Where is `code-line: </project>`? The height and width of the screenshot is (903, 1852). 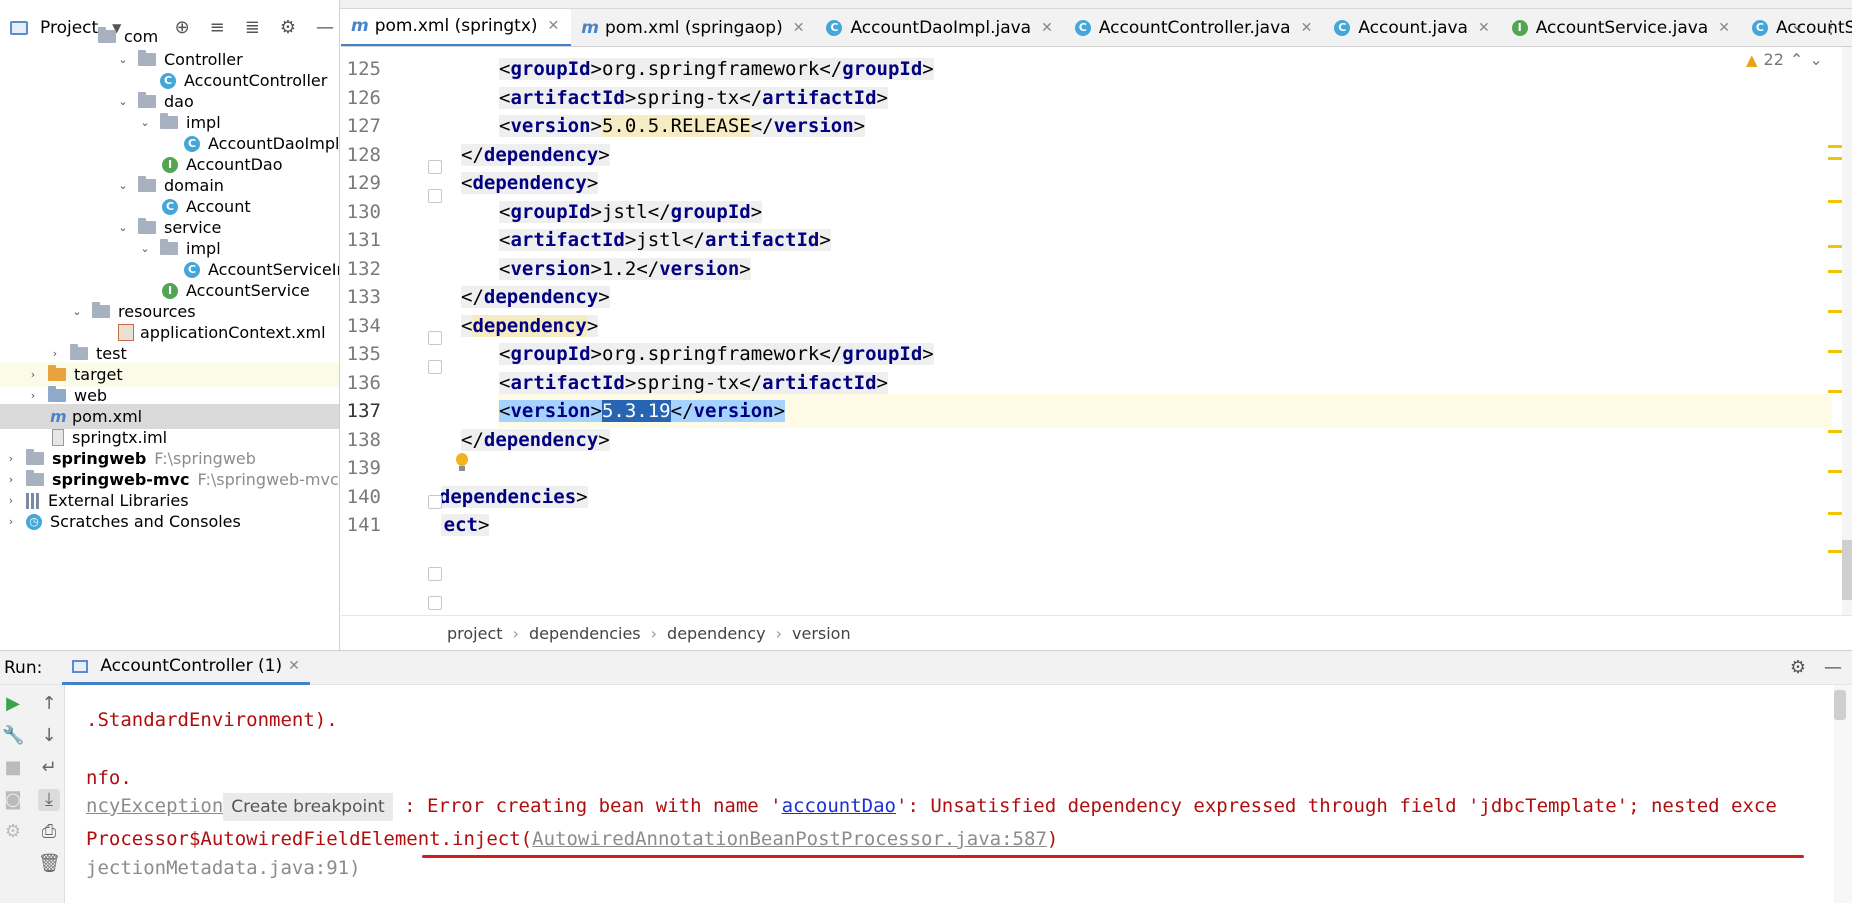
code-line: </project> is located at coordinates (1103, 525).